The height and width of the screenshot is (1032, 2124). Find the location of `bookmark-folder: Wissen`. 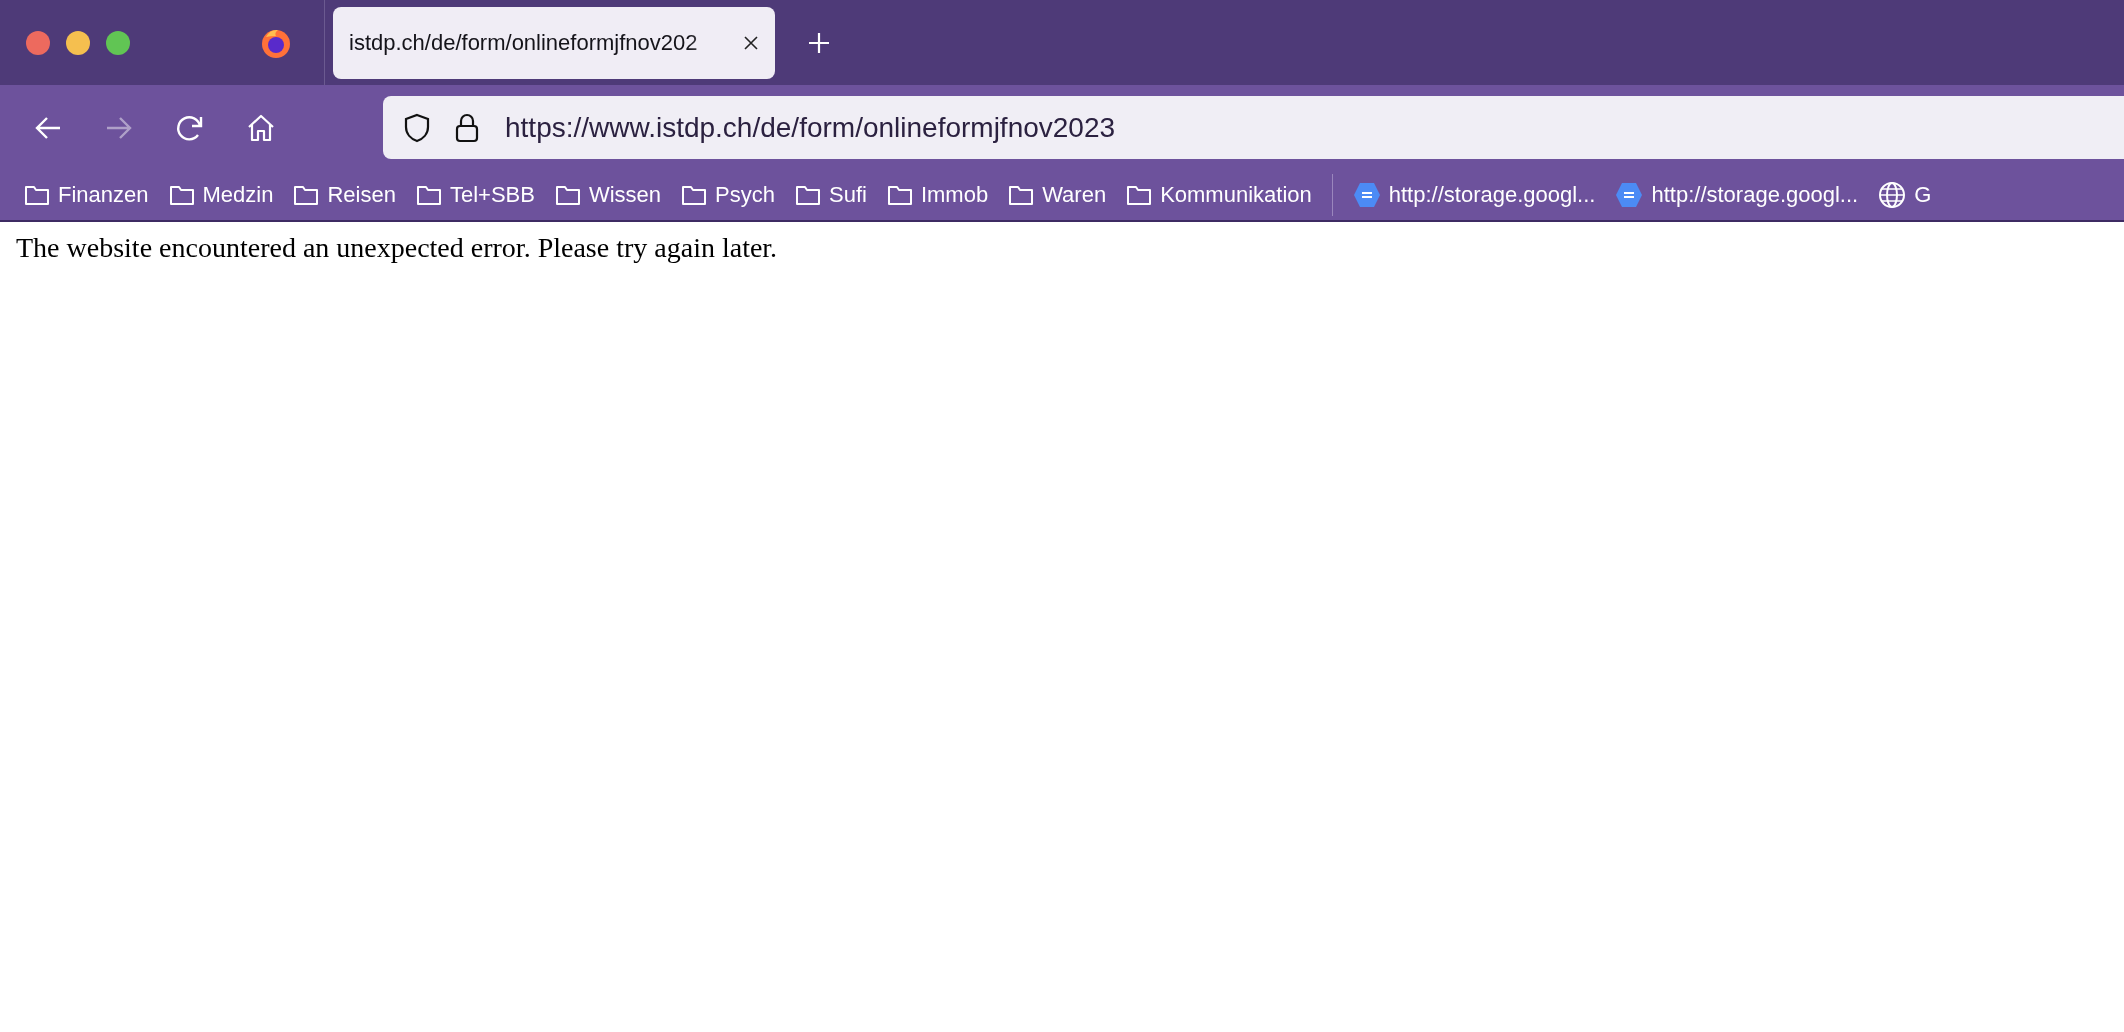

bookmark-folder: Wissen is located at coordinates (608, 195).